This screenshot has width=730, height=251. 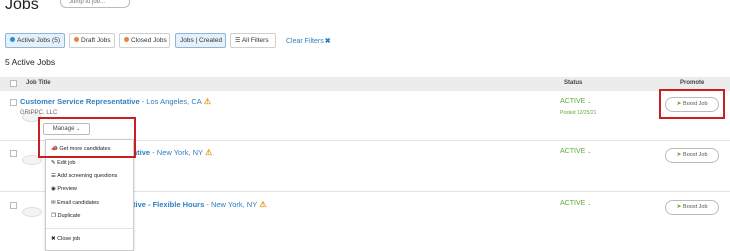 What do you see at coordinates (22, 6) in the screenshot?
I see `page-title: Jobs` at bounding box center [22, 6].